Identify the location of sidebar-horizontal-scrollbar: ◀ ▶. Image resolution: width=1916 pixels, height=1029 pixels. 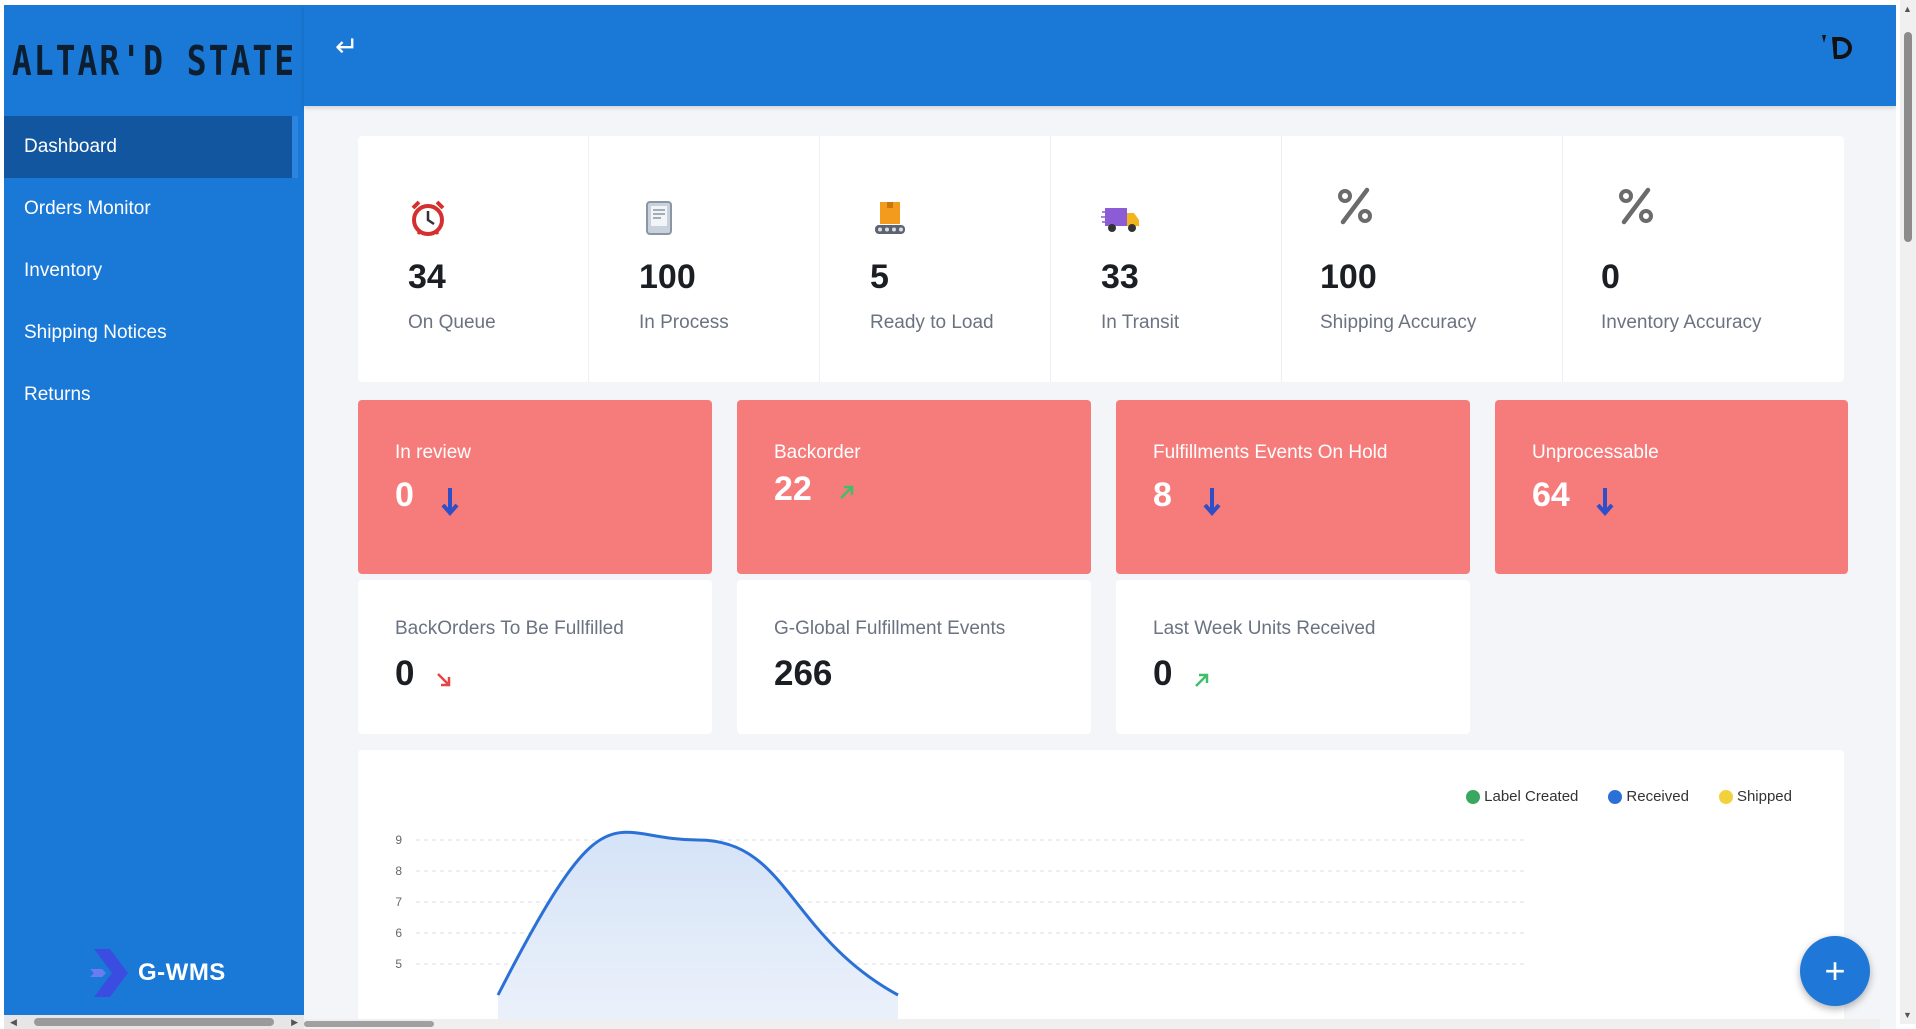
(154, 1022).